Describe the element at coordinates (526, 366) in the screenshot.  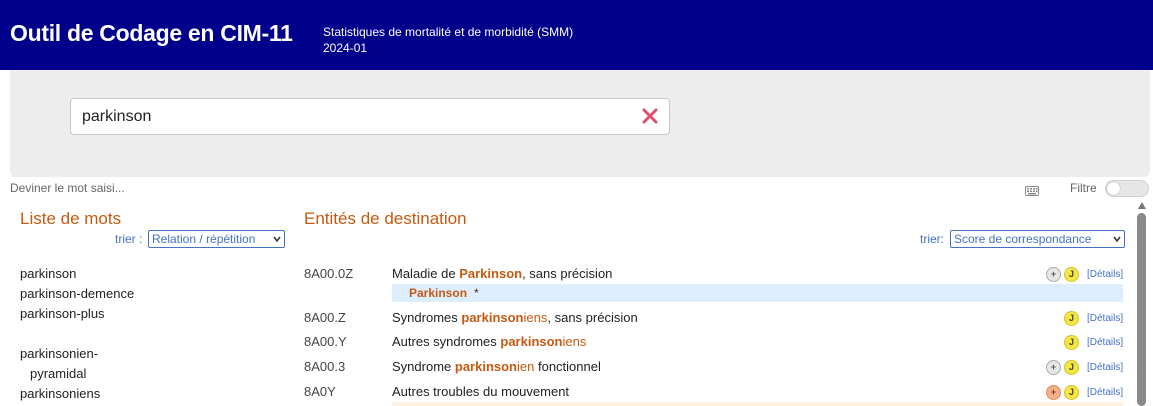
I see `entity-title-match-tail: ien` at that location.